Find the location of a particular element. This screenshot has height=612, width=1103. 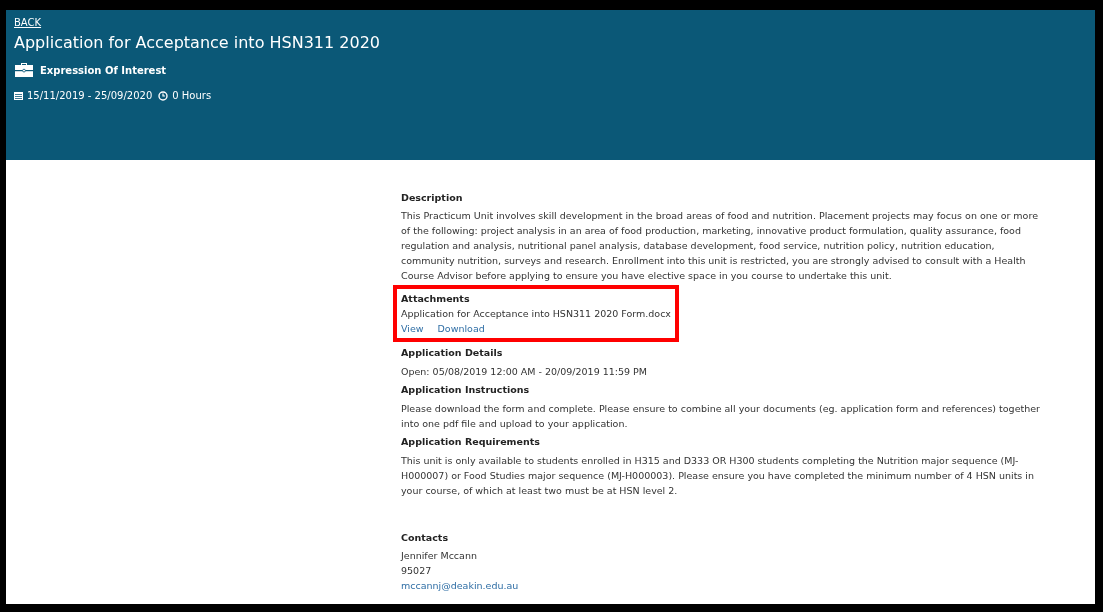

description-text: This Practicum Unit involves skill development in the broad areas of food and nutrition. Placement projects may focus on one or more of the following: project analysis in an area of food production, marketing, innovative product formulation, quality assurance, food regulation and analysis, nutritional panel analysis, database development, food service, nutrition policy, nutrition education, community nutrition, surveys and research. Enrollment into this unit is restricted, you are strongly advised to consult with a Health Course Advisor before applying to ensure you have elective space in you course to undertake this unit. is located at coordinates (720, 246).